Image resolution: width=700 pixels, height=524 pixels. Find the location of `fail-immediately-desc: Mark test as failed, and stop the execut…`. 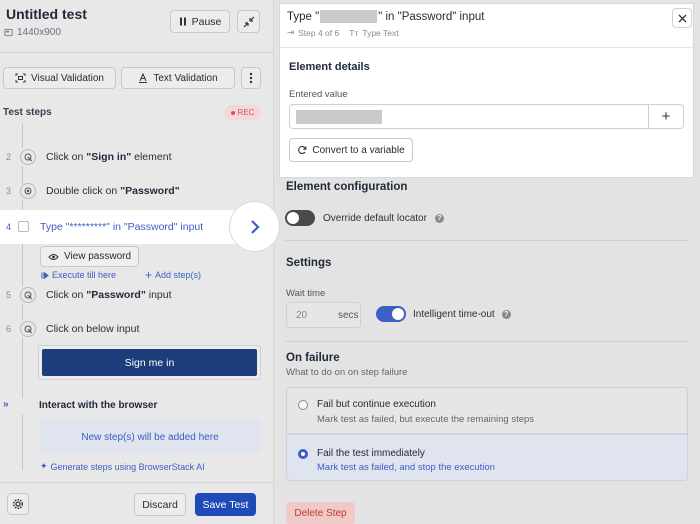

fail-immediately-desc: Mark test as failed, and stop the execut… is located at coordinates (406, 467).